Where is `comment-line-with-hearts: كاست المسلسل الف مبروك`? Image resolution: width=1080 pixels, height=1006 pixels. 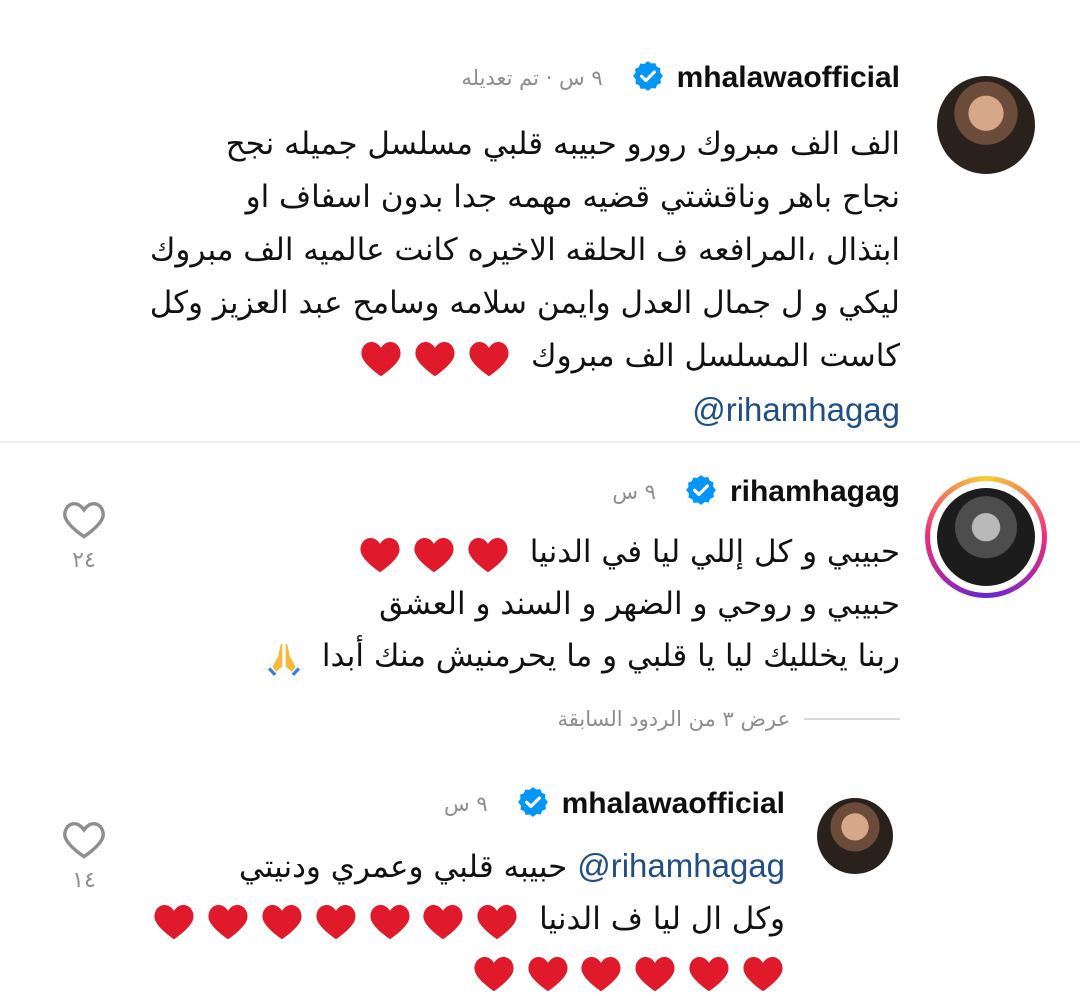
comment-line-with-hearts: كاست المسلسل الف مبروك is located at coordinates (490, 356).